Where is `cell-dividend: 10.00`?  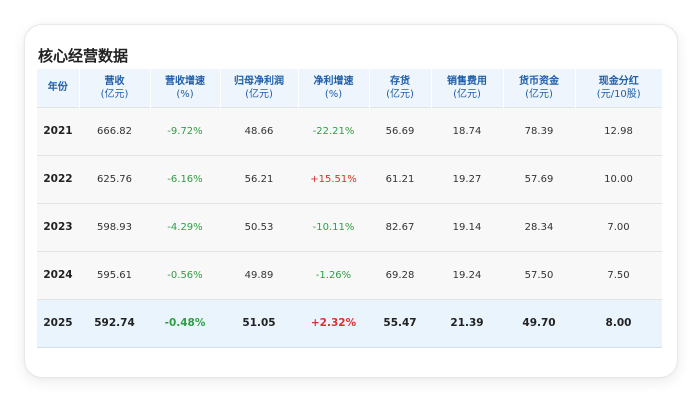 cell-dividend: 10.00 is located at coordinates (618, 179).